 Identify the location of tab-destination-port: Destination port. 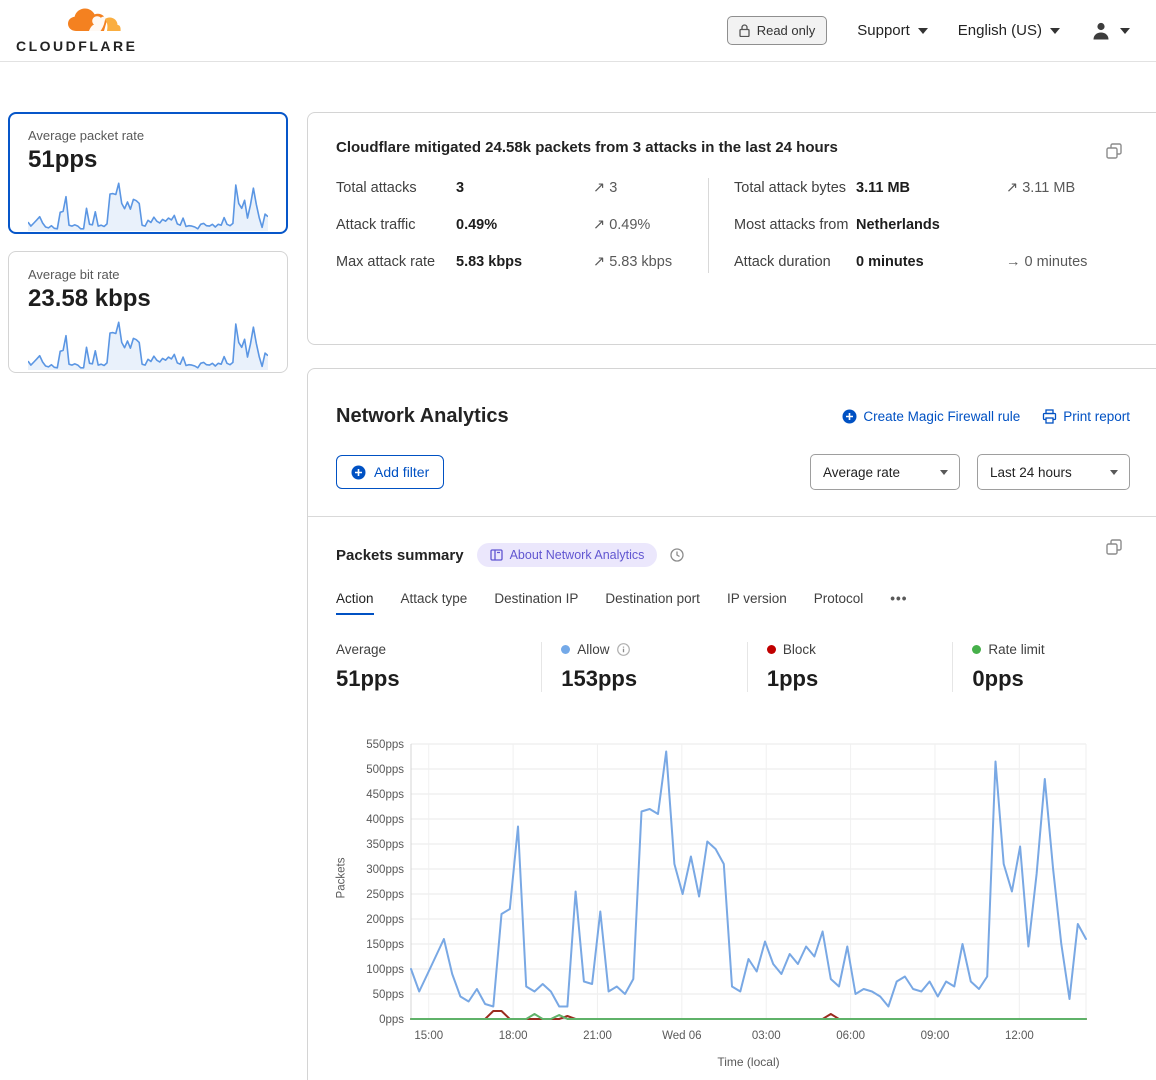
(652, 603).